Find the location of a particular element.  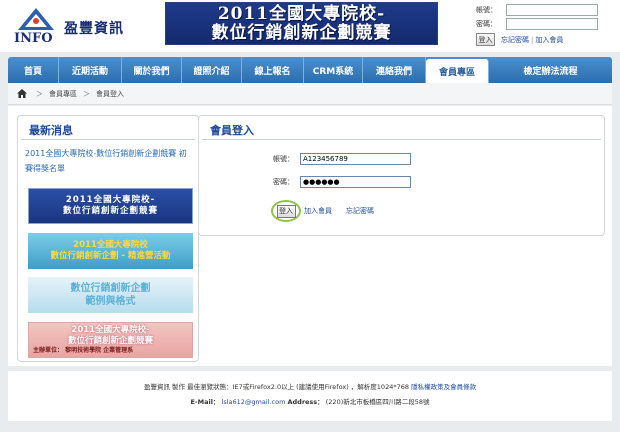

header-account-input is located at coordinates (552, 9).